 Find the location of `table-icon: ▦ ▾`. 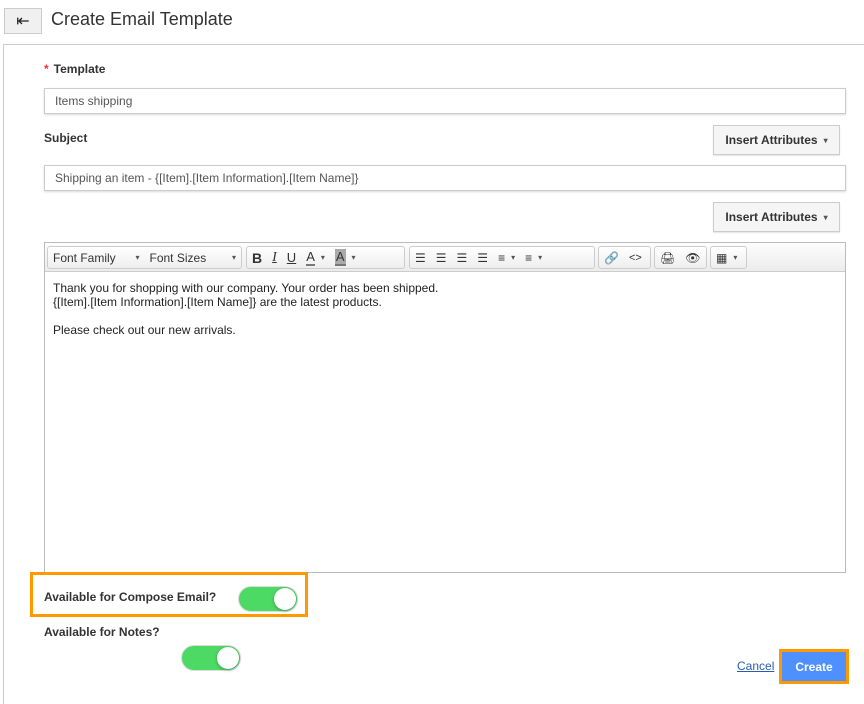

table-icon: ▦ ▾ is located at coordinates (726, 257).